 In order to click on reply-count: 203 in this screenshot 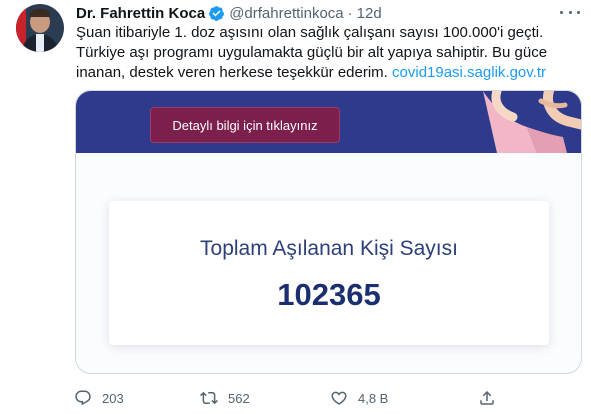, I will do `click(113, 398)`.